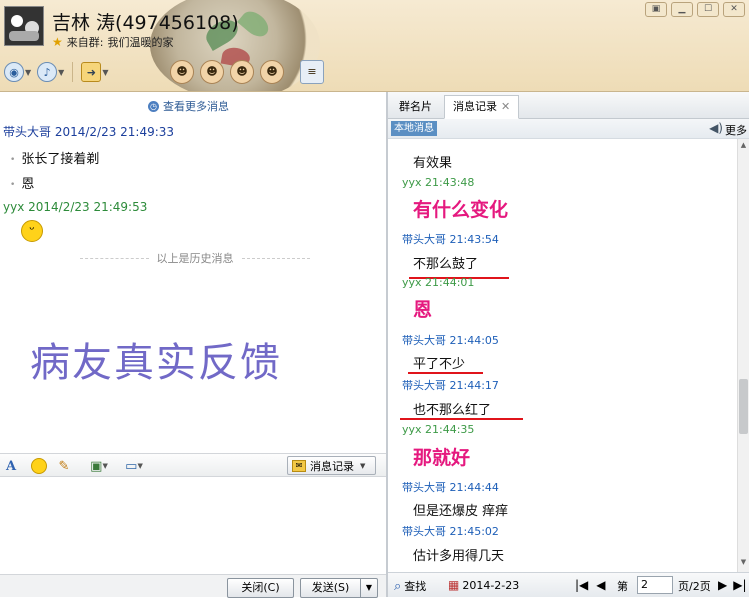 The height and width of the screenshot is (598, 749). I want to click on chat-toolbar: ◉ ▼ ♪ ▼ ➜ ▼, so click(56, 72).